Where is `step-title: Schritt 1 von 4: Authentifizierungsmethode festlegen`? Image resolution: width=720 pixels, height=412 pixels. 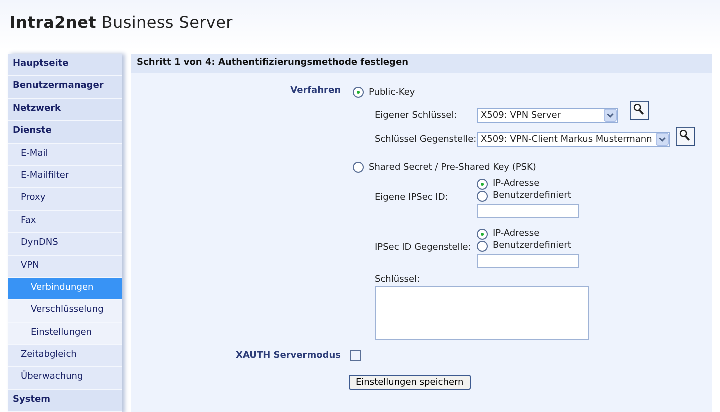 step-title: Schritt 1 von 4: Authentifizierungsmethode festlegen is located at coordinates (421, 63).